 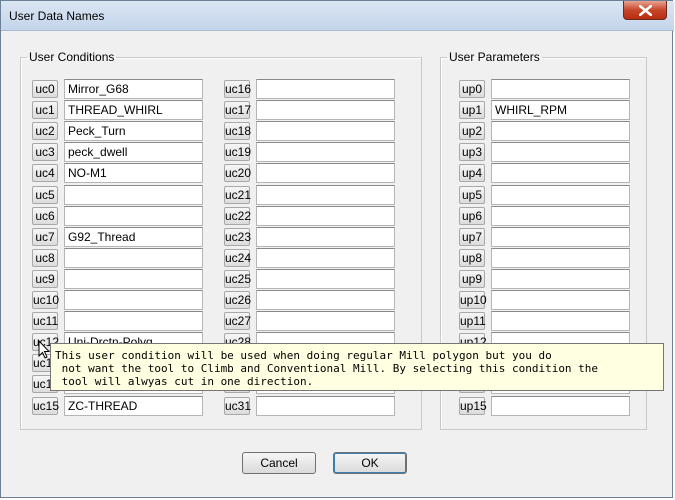 What do you see at coordinates (337, 16) in the screenshot?
I see `title-bar: User Data Names` at bounding box center [337, 16].